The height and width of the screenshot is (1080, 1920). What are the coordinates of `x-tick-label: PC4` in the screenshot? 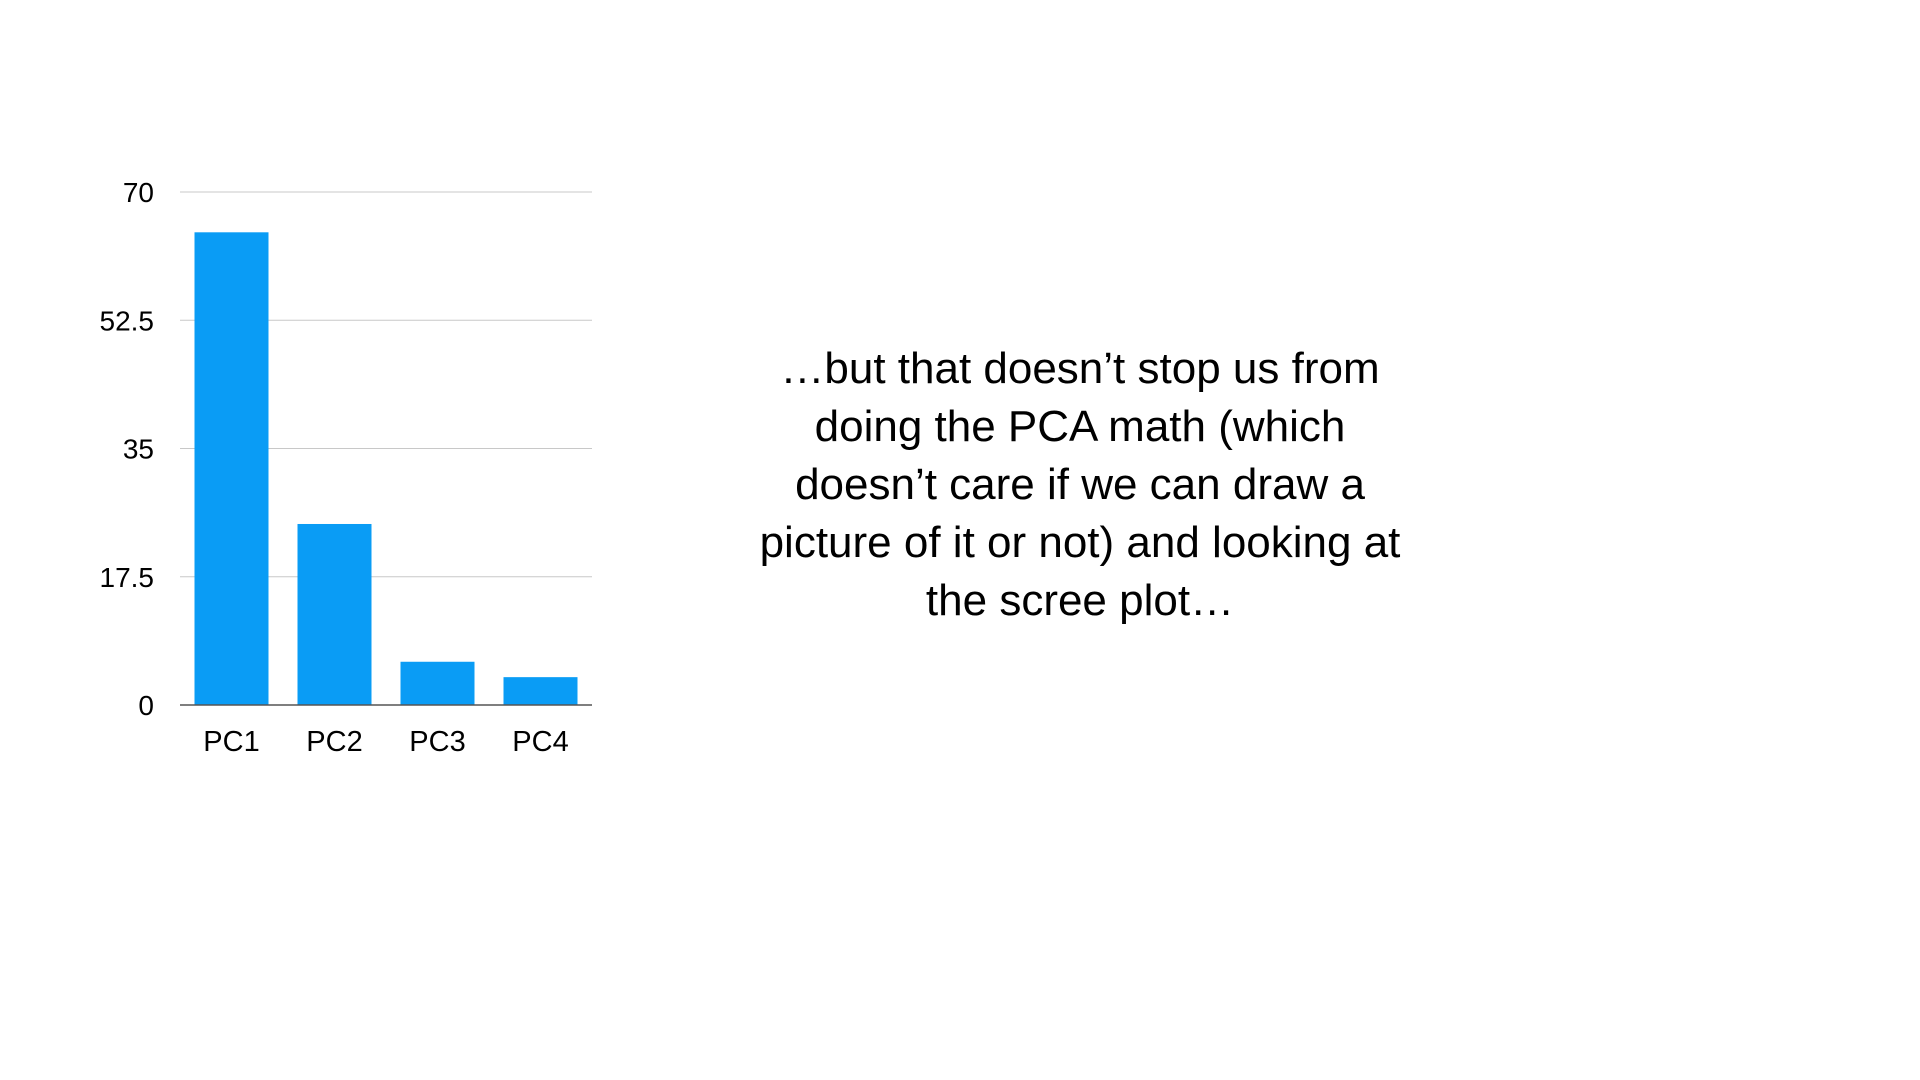 It's located at (540, 742).